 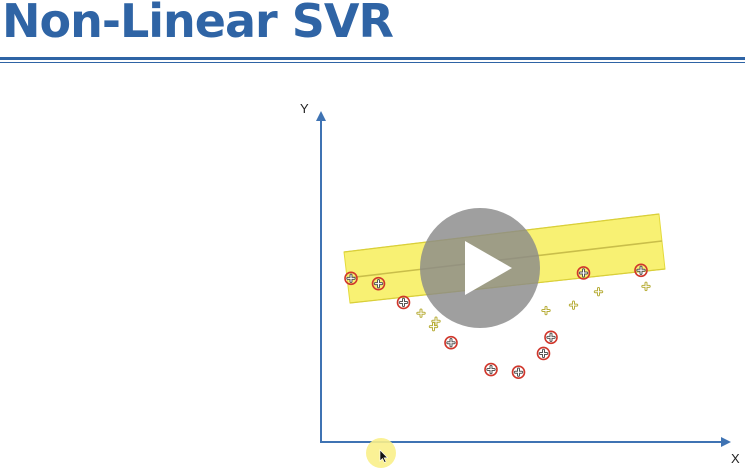 What do you see at coordinates (735, 458) in the screenshot?
I see `x-axis-label: X` at bounding box center [735, 458].